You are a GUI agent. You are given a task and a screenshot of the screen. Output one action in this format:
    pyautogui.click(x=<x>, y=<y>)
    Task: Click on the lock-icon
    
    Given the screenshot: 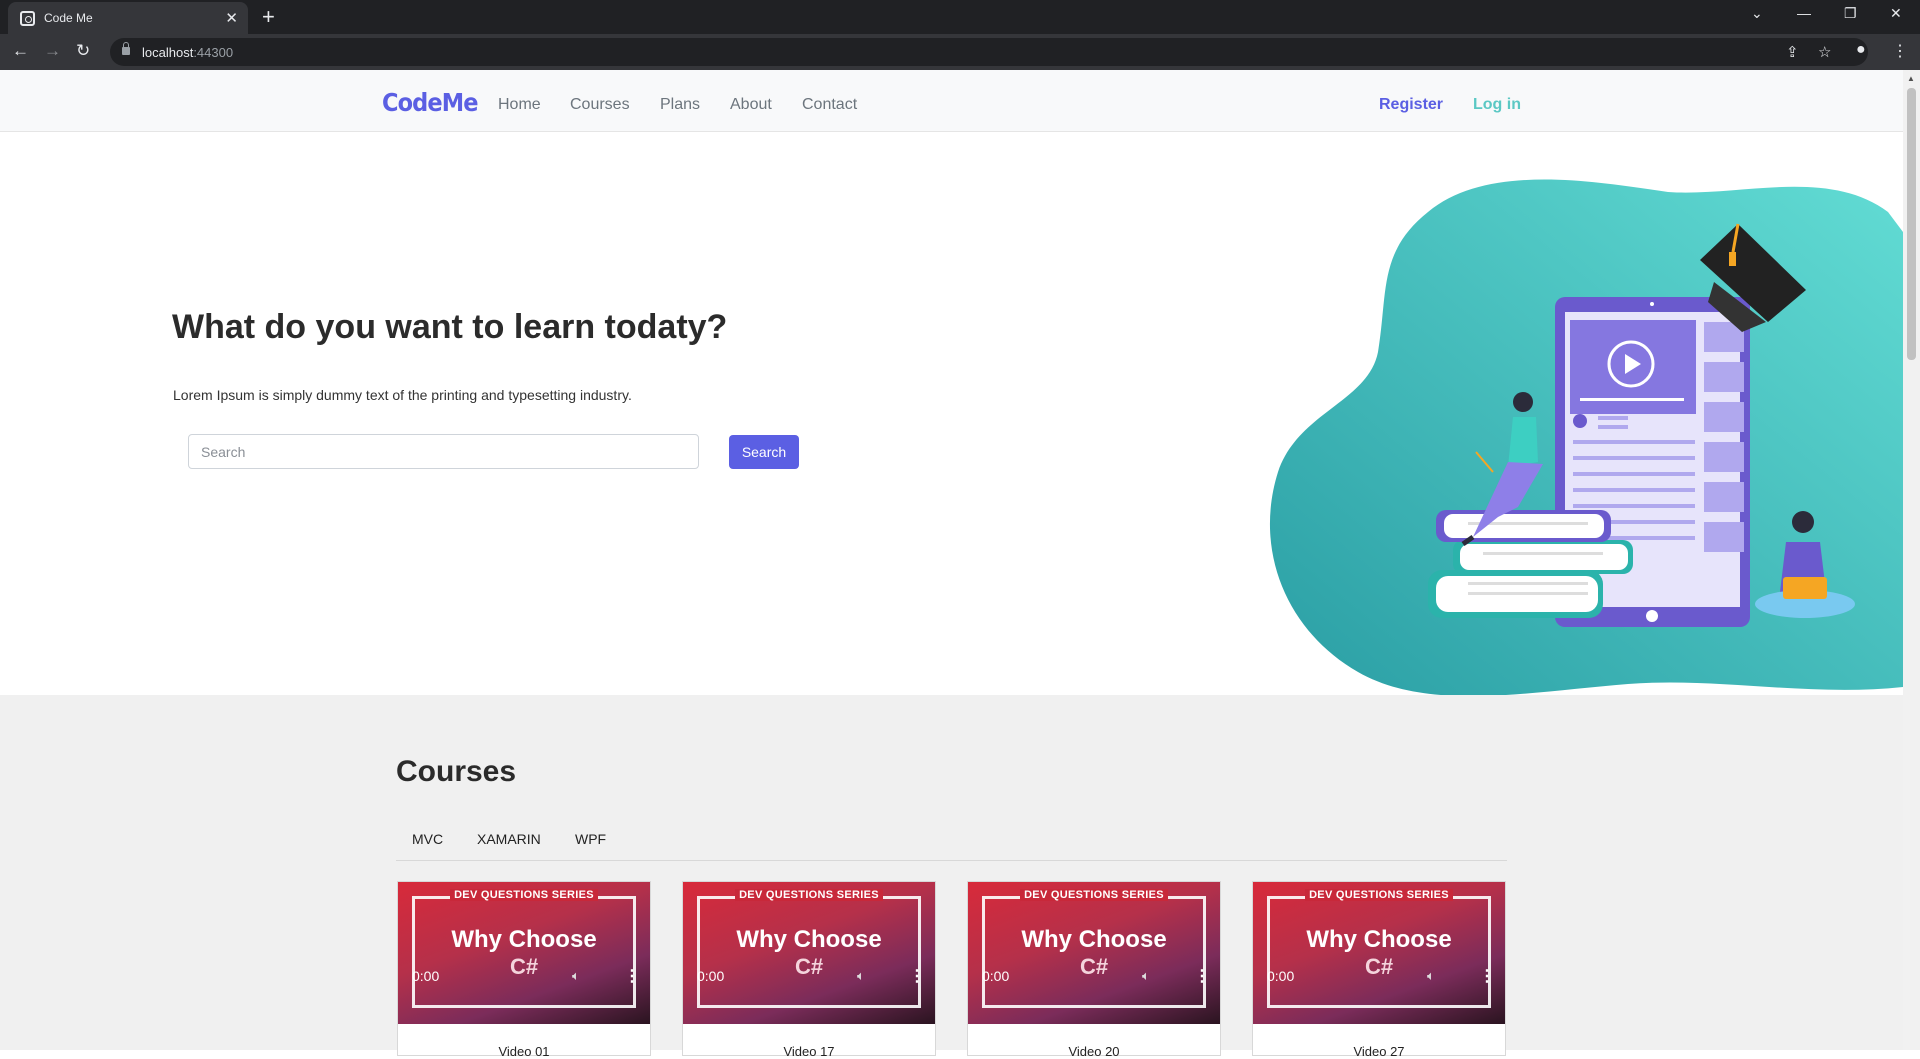 What is the action you would take?
    pyautogui.click(x=126, y=48)
    